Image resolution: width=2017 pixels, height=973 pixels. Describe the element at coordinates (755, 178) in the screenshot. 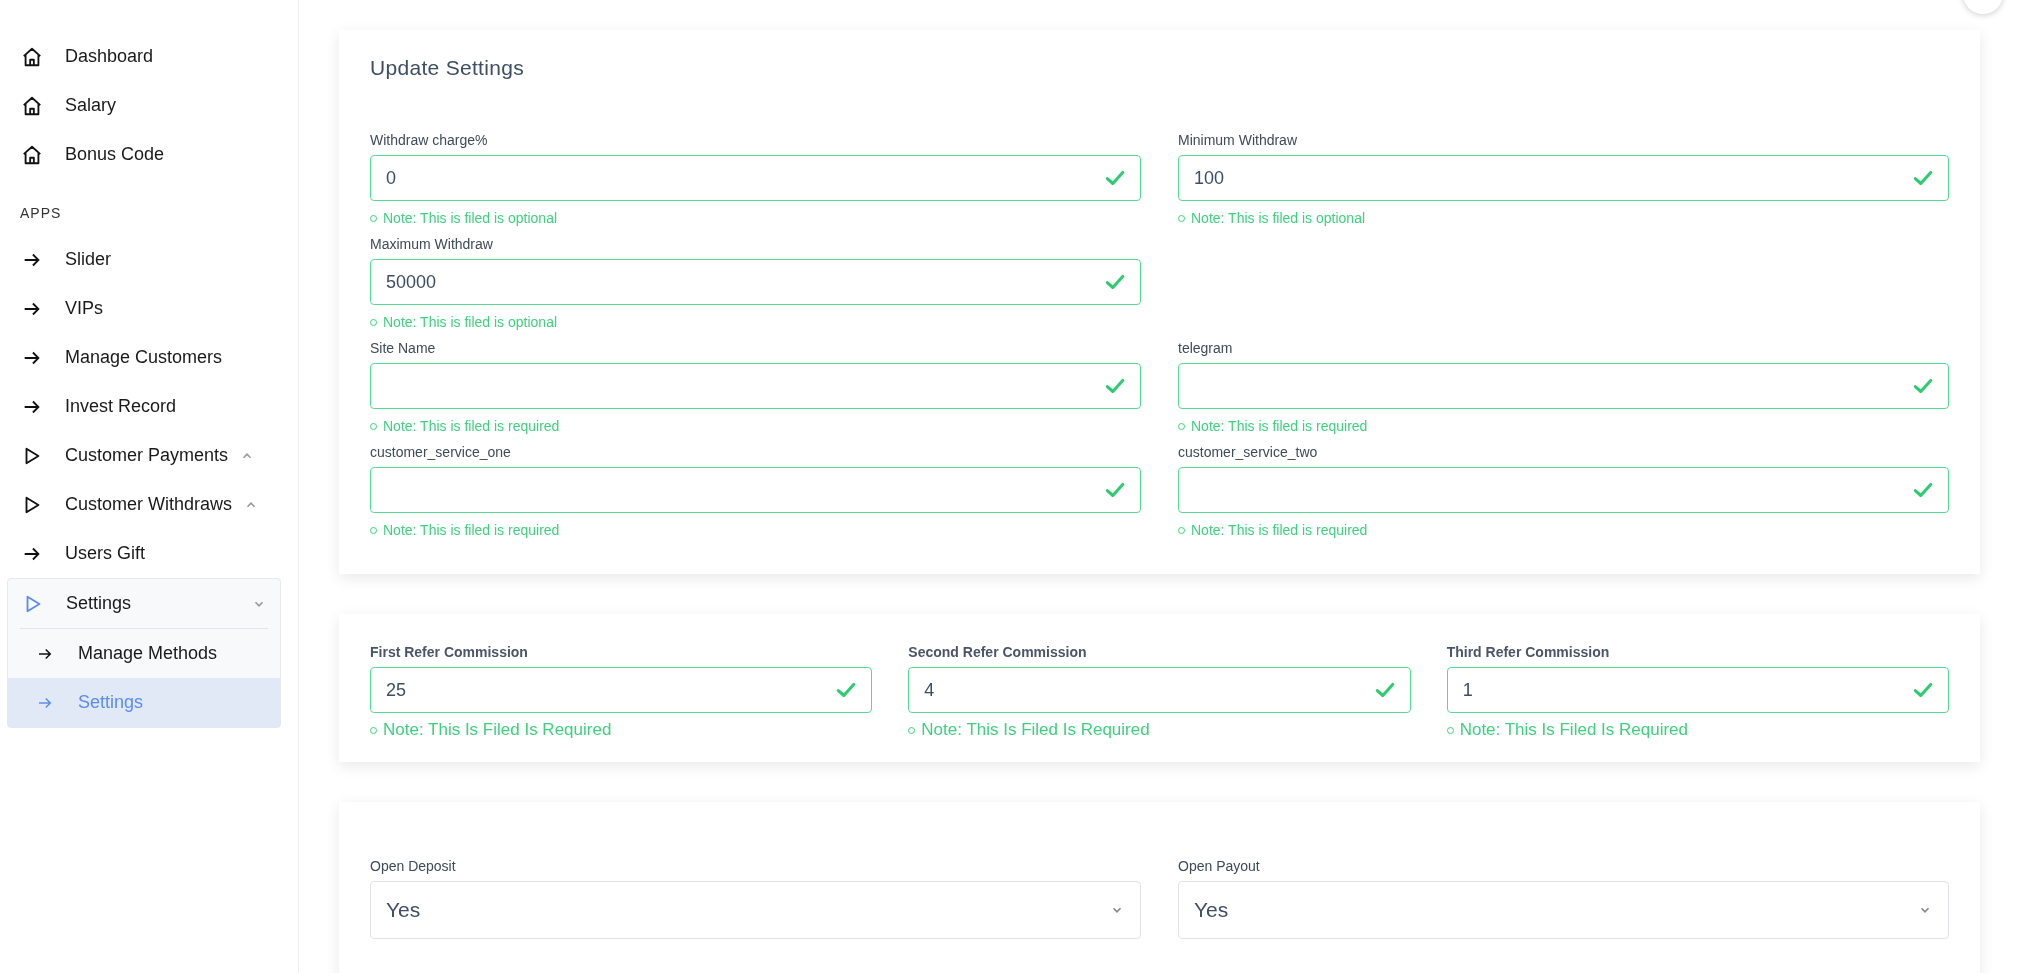

I see `input-field: 0` at that location.